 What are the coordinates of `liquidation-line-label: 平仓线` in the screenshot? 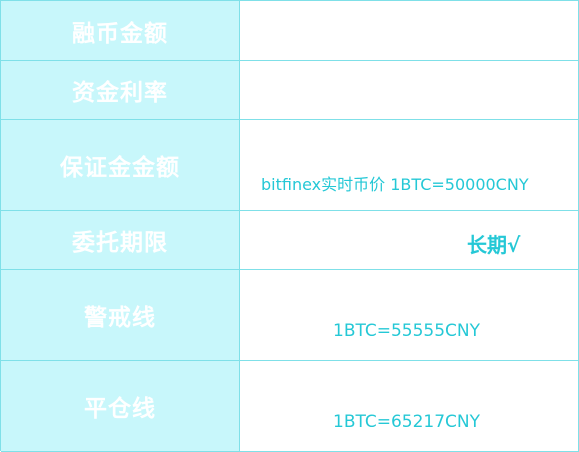 It's located at (120, 406).